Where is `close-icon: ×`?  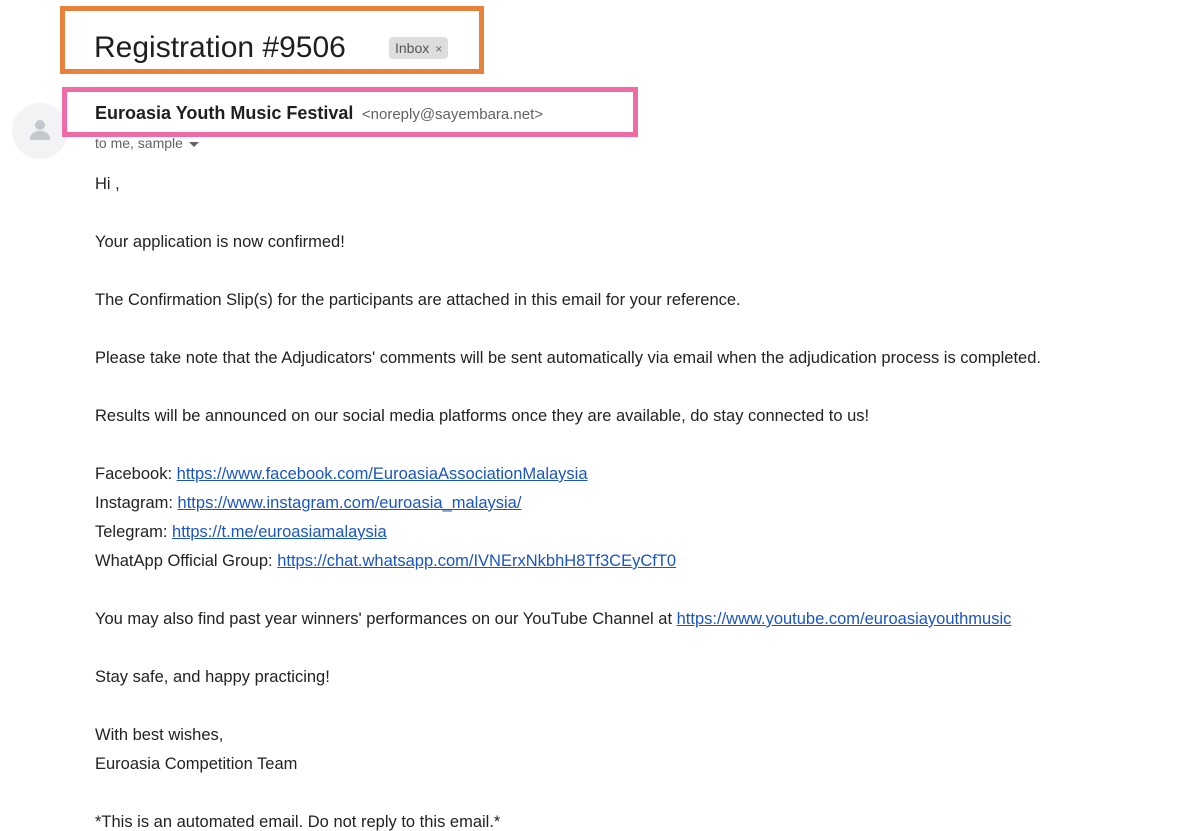 close-icon: × is located at coordinates (438, 49).